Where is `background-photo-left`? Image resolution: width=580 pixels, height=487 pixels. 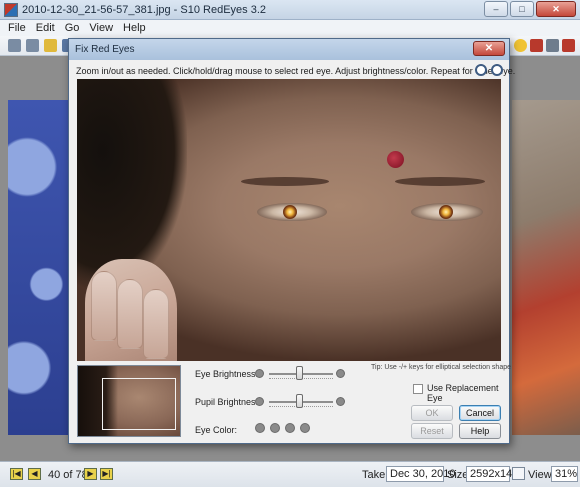
background-photo-left is located at coordinates (40, 267).